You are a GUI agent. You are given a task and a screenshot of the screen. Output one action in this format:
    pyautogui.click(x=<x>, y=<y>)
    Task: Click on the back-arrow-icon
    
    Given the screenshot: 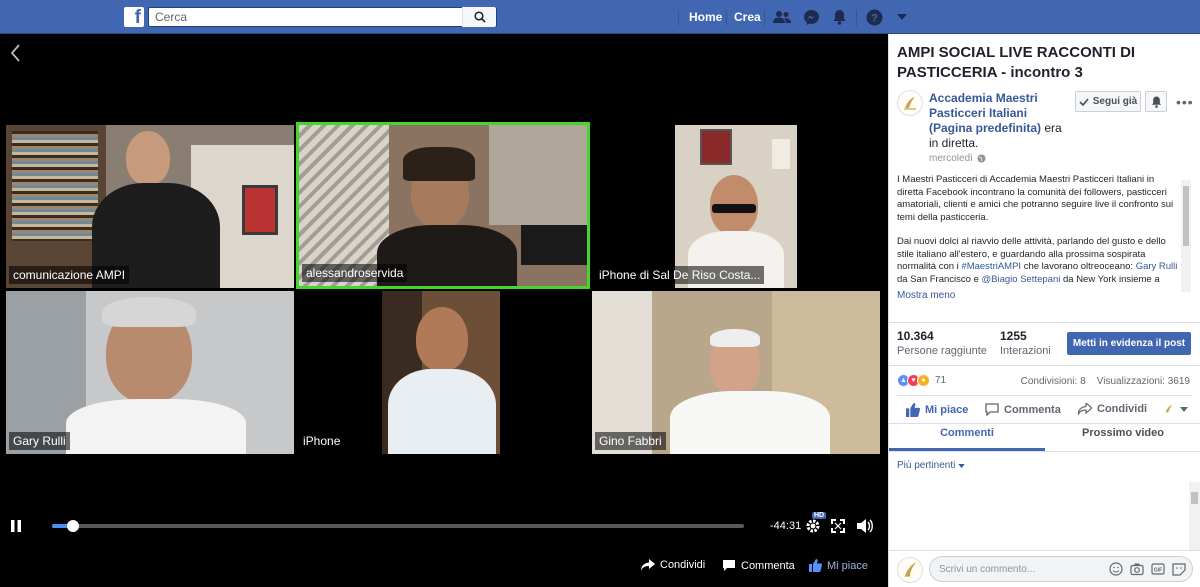 What is the action you would take?
    pyautogui.click(x=15, y=53)
    